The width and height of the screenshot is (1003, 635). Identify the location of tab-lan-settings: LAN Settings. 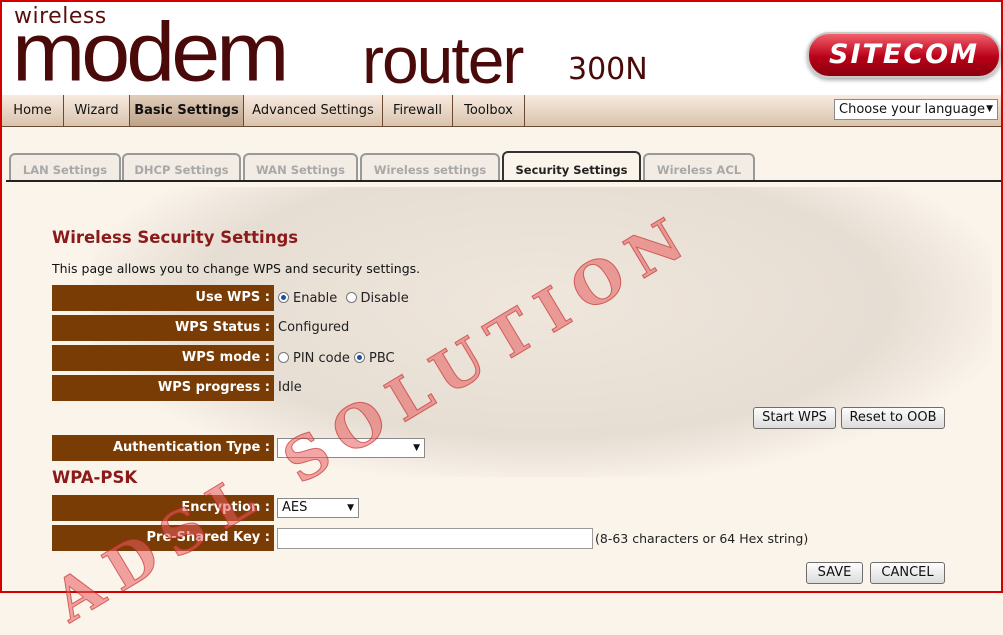
(65, 167).